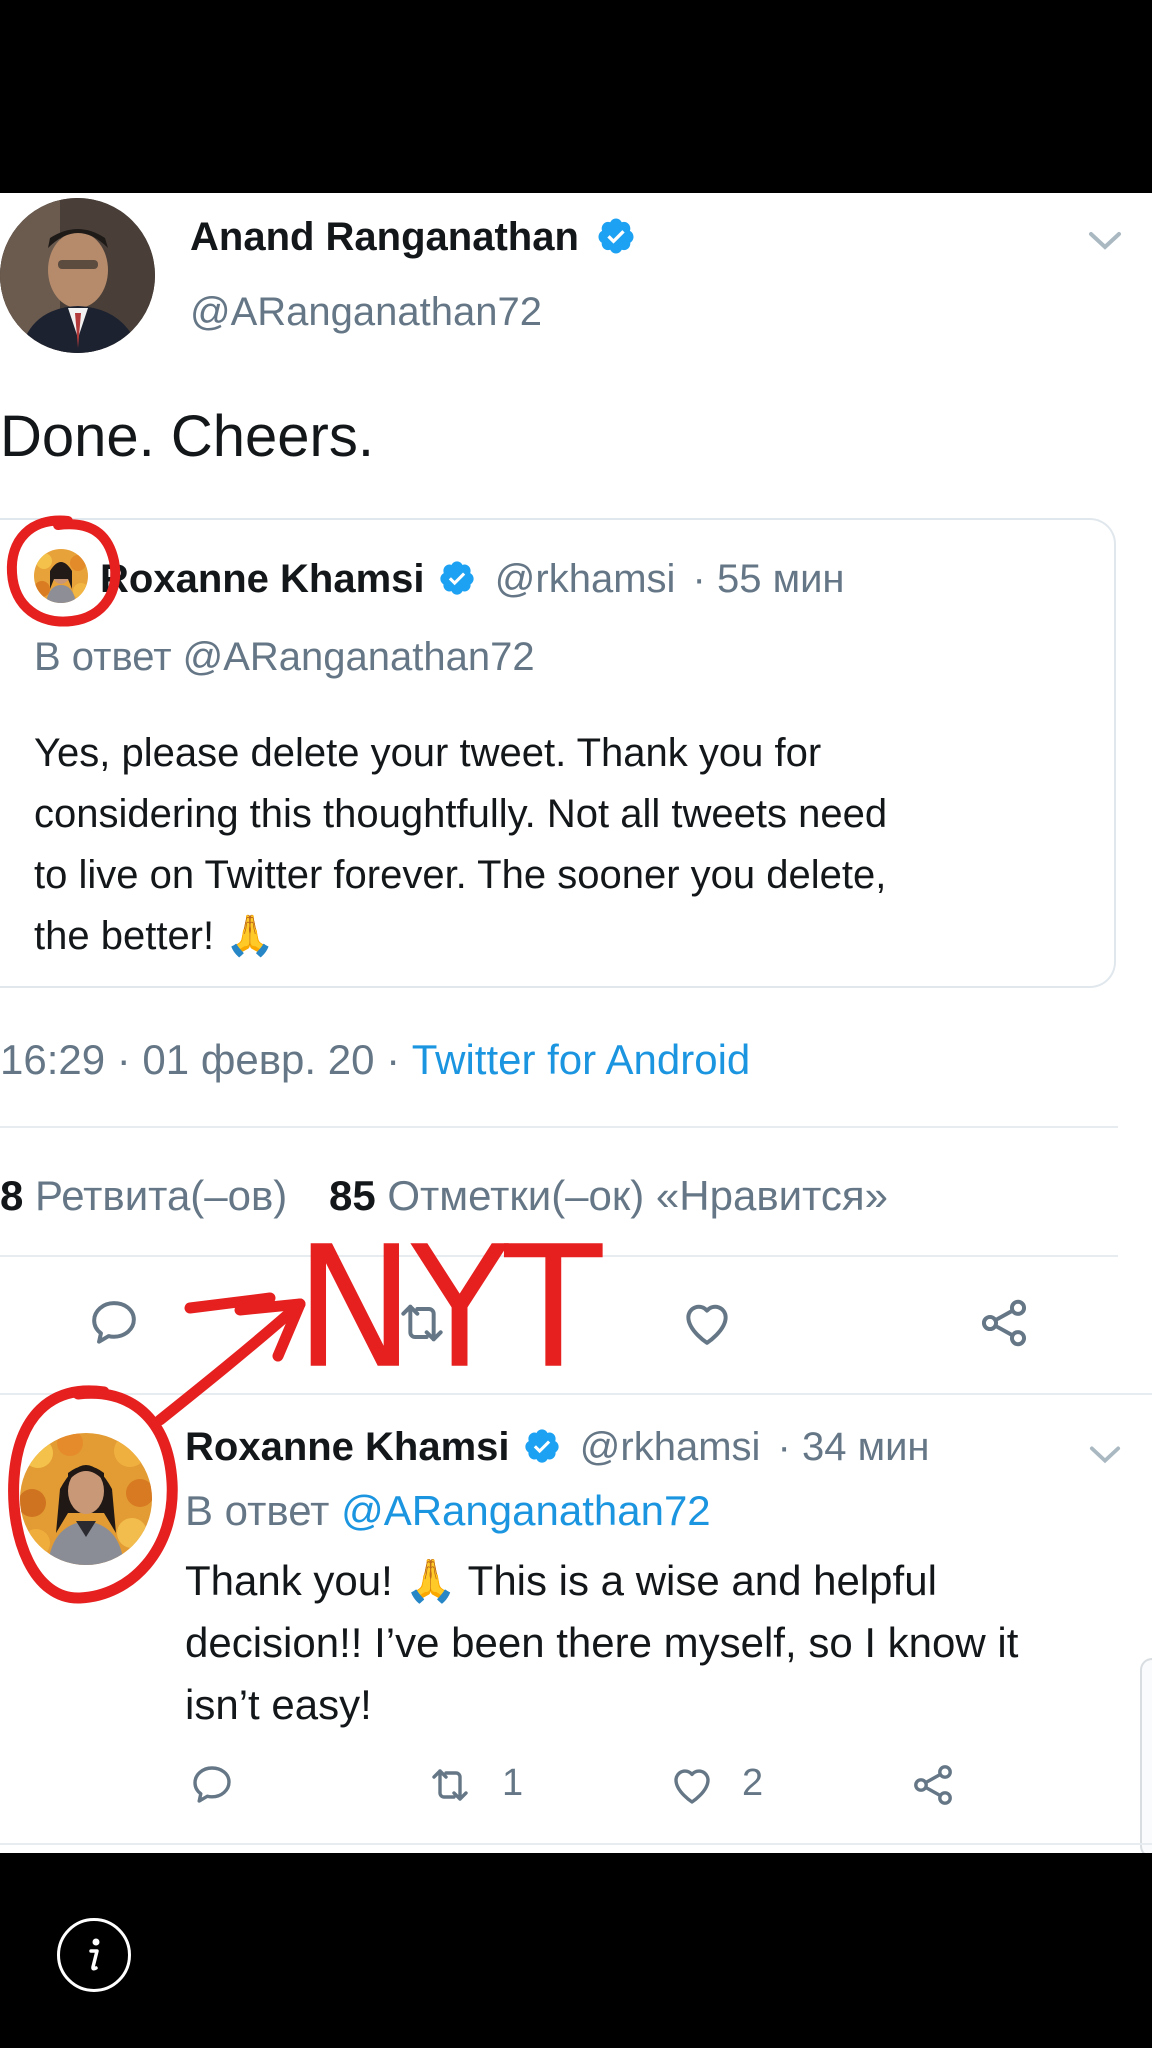 This screenshot has width=1152, height=2048. I want to click on reply-text-line: Thank you! 🙏 This is a wise and helpful, so click(561, 1580).